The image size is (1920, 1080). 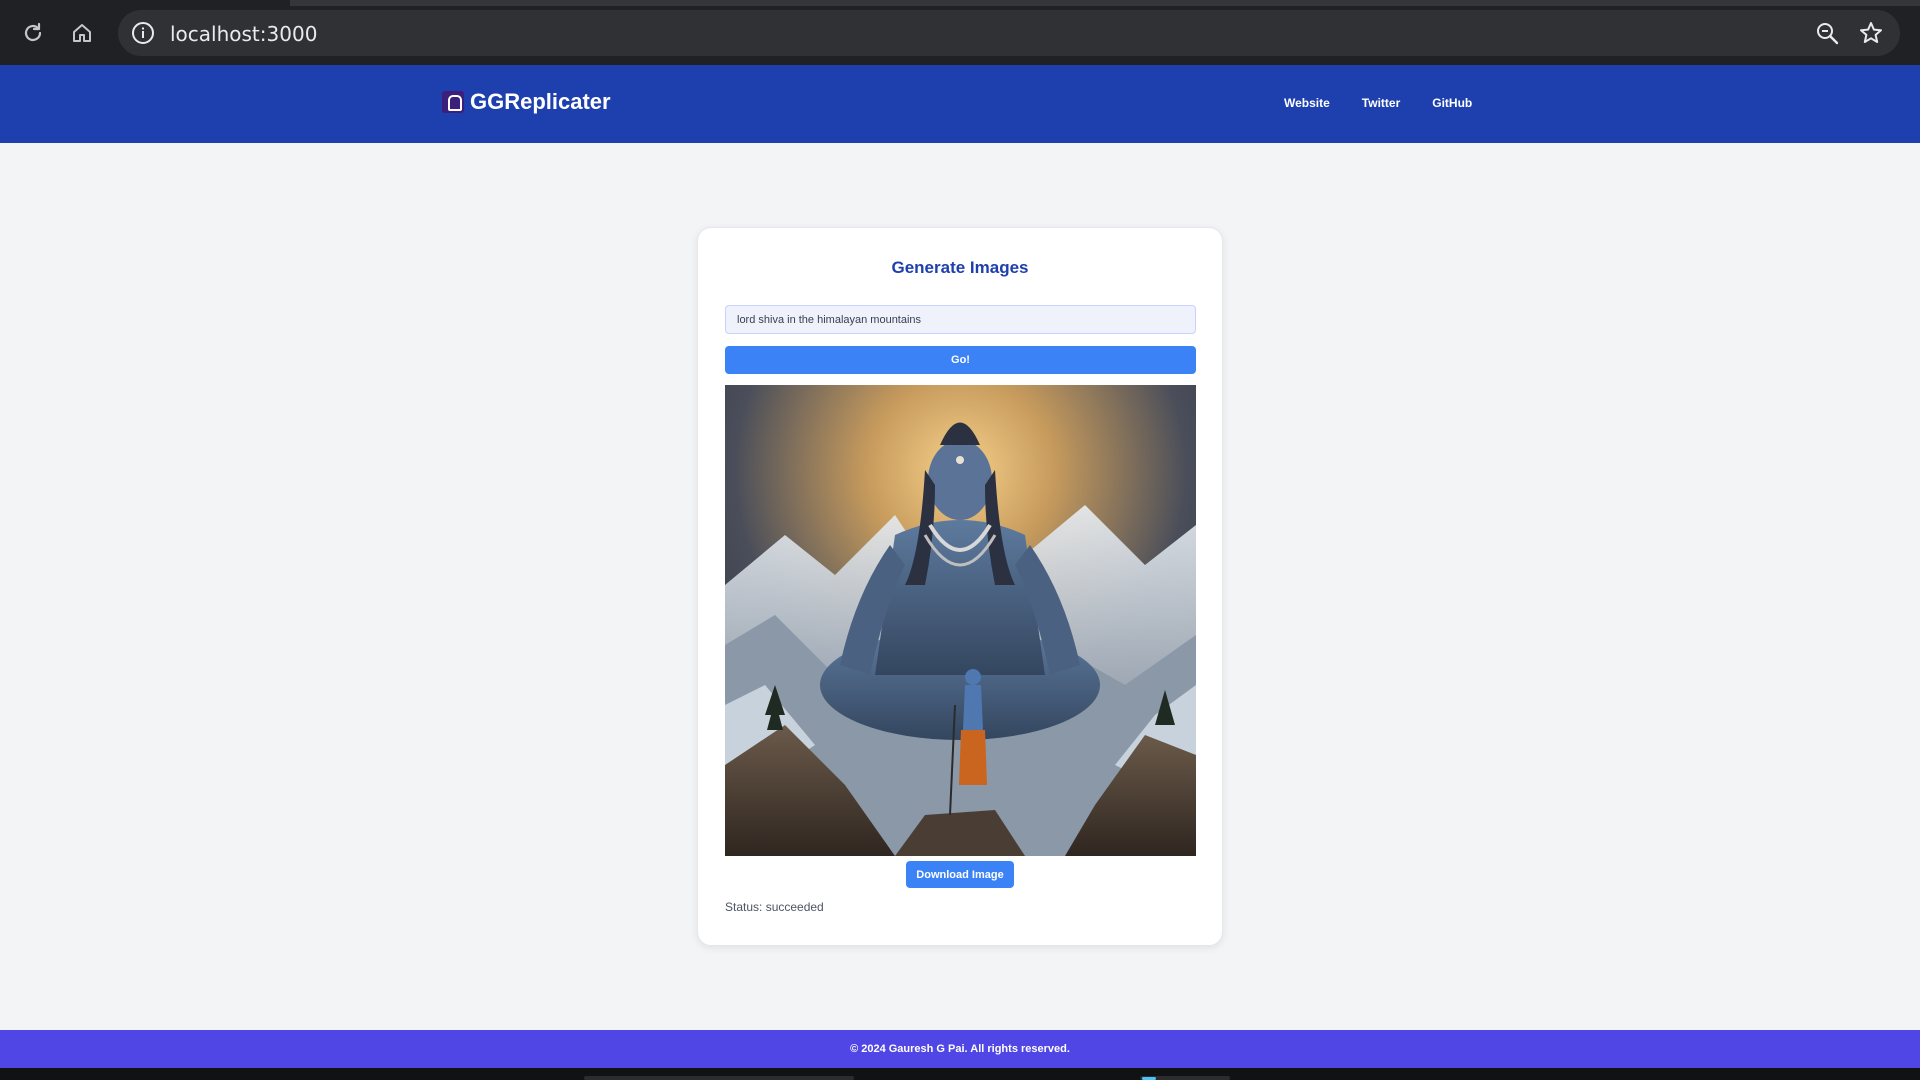 What do you see at coordinates (1871, 33) in the screenshot?
I see `star-icon` at bounding box center [1871, 33].